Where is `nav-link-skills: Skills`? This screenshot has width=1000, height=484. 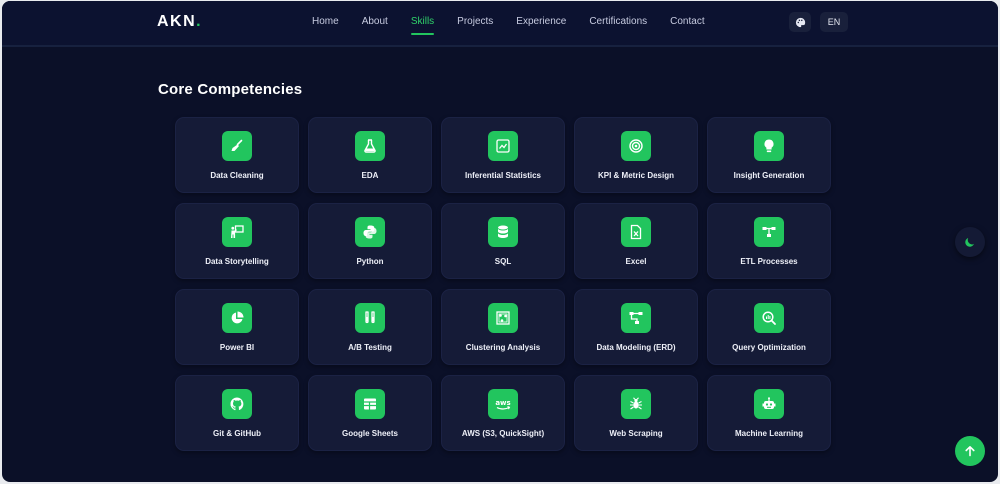 nav-link-skills: Skills is located at coordinates (422, 25).